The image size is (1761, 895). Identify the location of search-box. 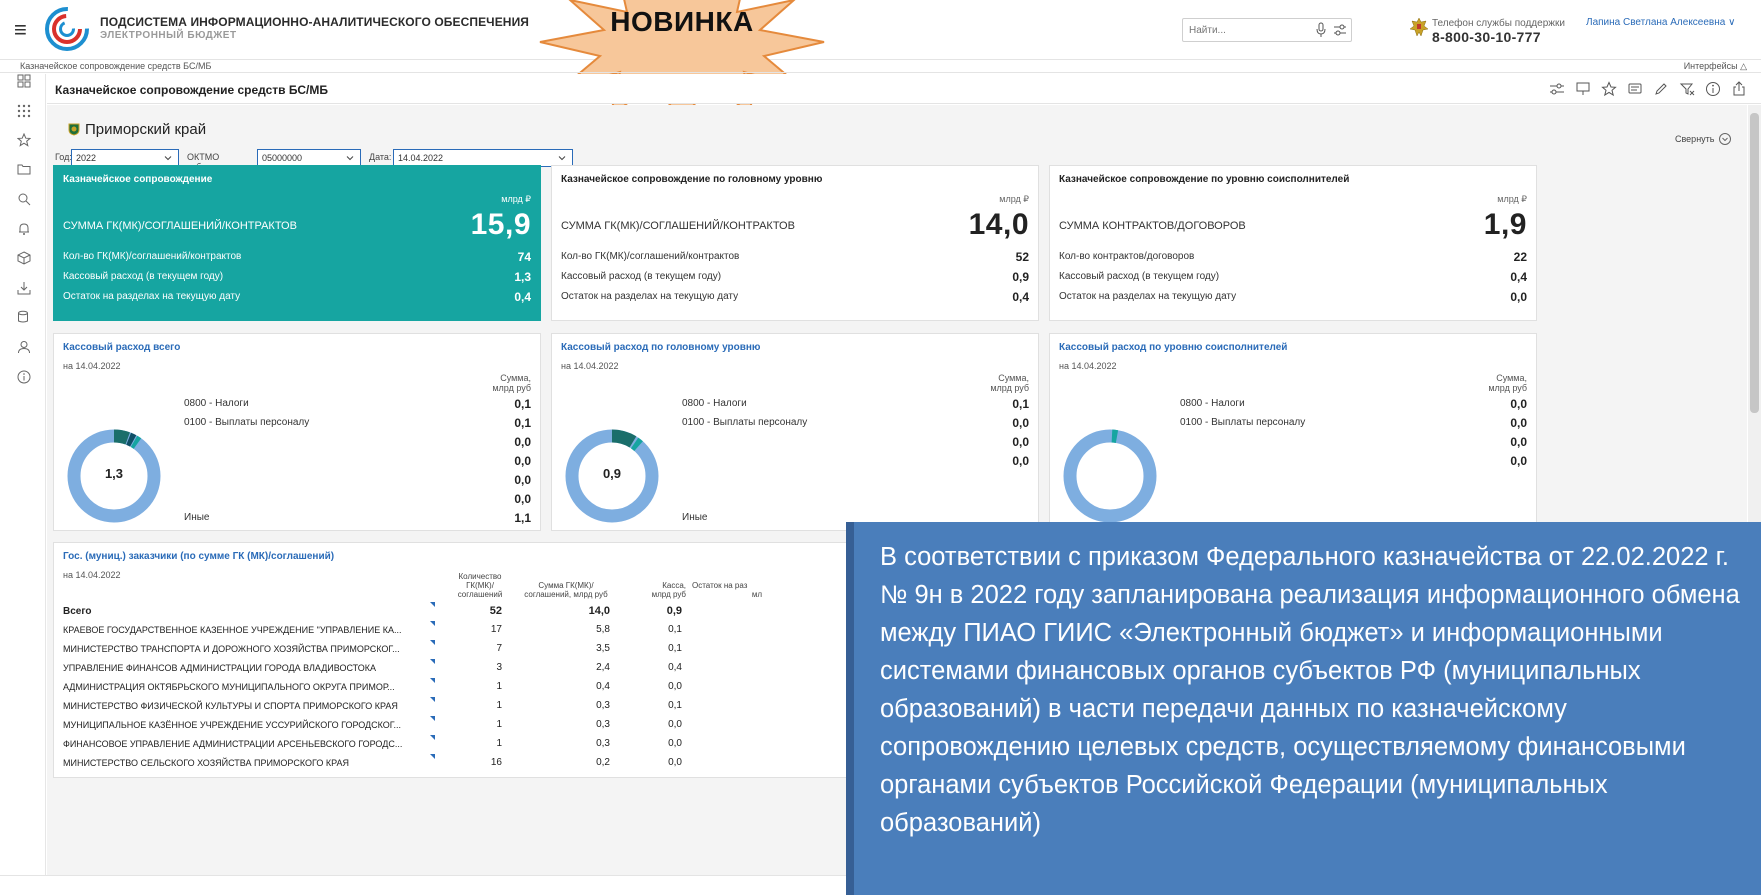
(1267, 30).